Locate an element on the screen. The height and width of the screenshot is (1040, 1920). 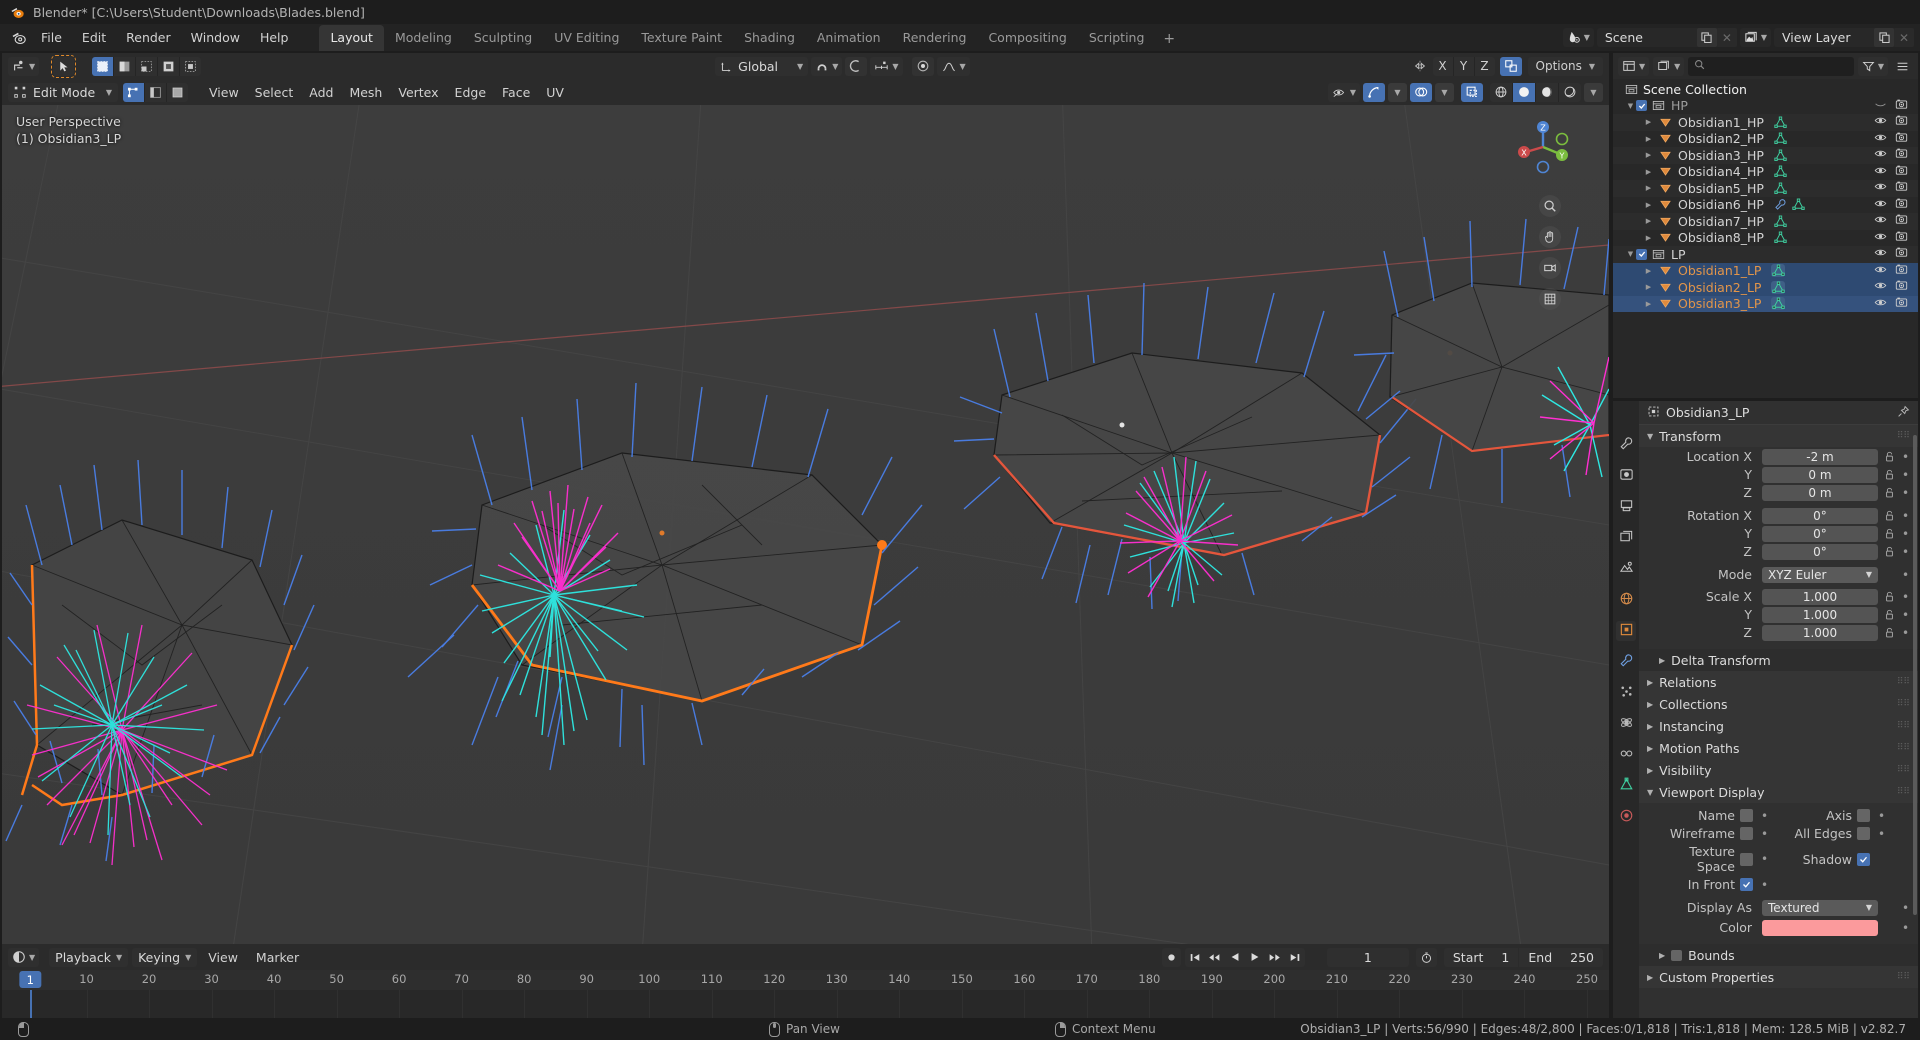
rotation-z-field: 0° is located at coordinates (1820, 551).